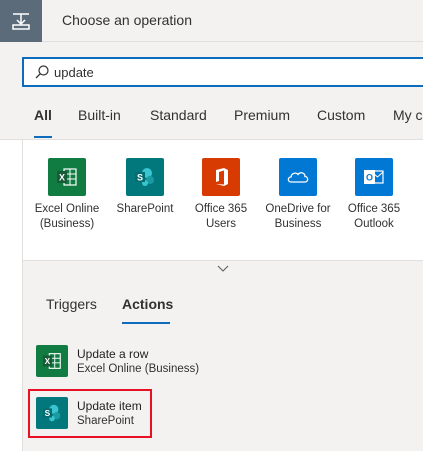  I want to click on tab-standard: Standard, so click(178, 115).